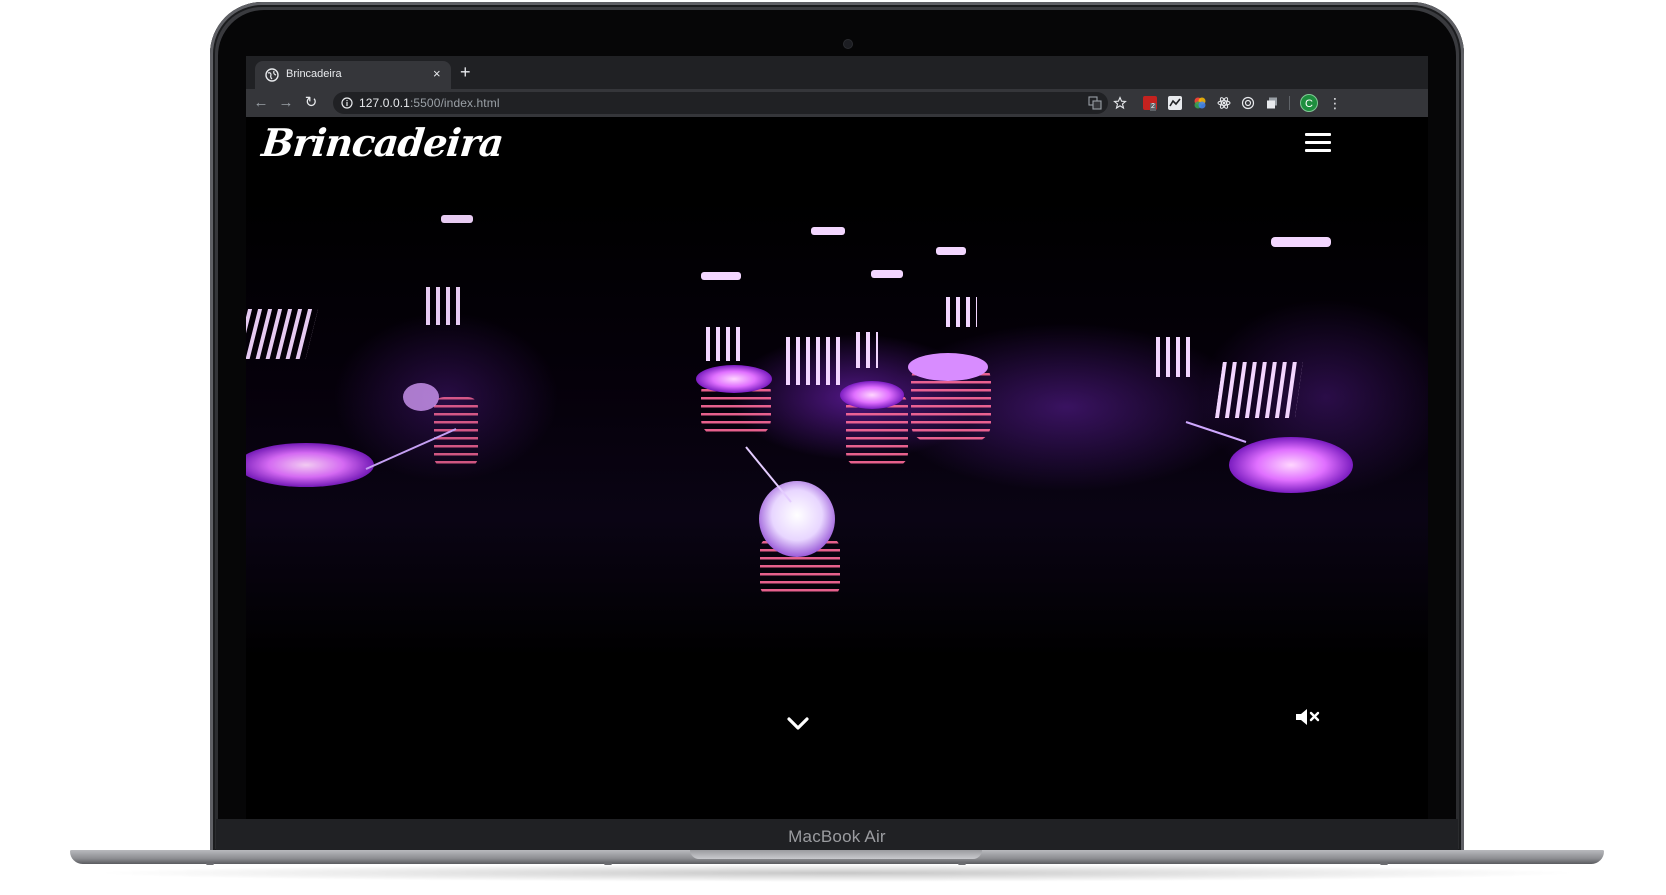 The height and width of the screenshot is (895, 1666). I want to click on speaker-muted-icon, so click(1308, 717).